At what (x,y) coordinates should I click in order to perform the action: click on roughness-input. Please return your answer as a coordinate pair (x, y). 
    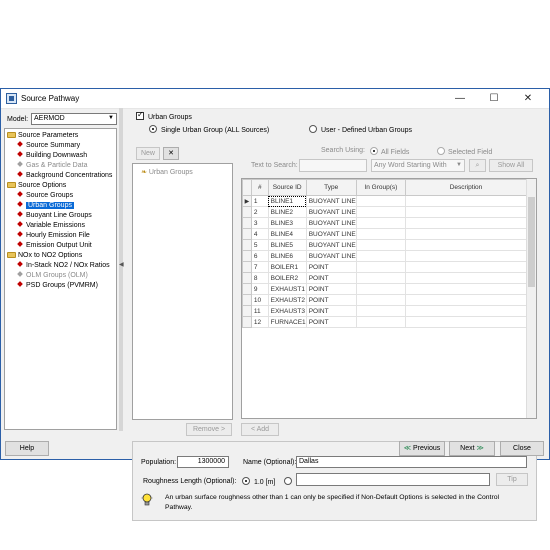
    Looking at the image, I should click on (393, 479).